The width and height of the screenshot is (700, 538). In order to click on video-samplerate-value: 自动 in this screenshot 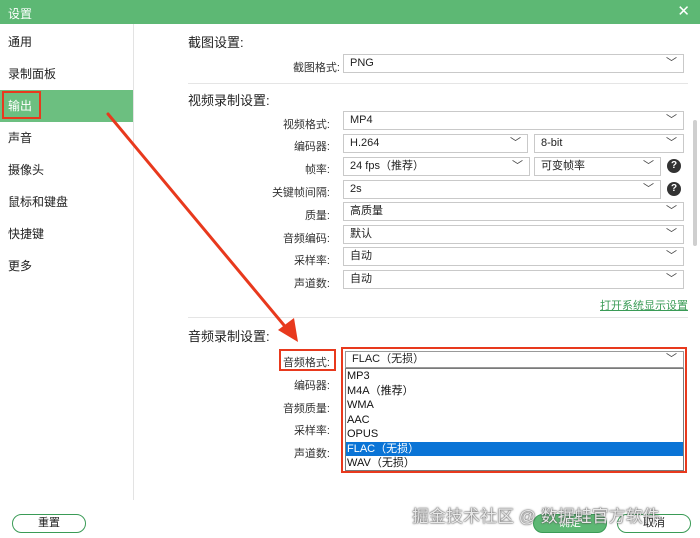, I will do `click(361, 256)`.